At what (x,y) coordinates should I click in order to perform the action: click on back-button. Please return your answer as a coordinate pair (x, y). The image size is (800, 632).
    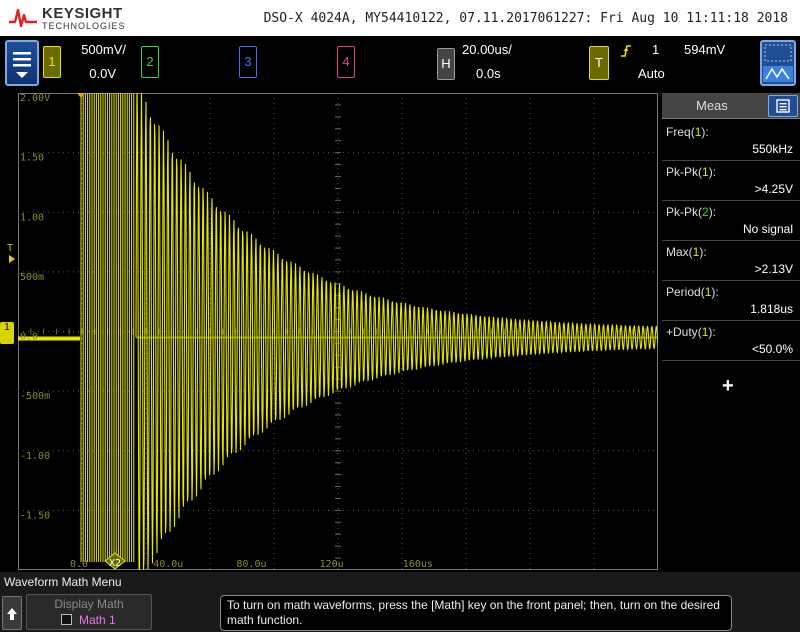
    Looking at the image, I should click on (12, 613).